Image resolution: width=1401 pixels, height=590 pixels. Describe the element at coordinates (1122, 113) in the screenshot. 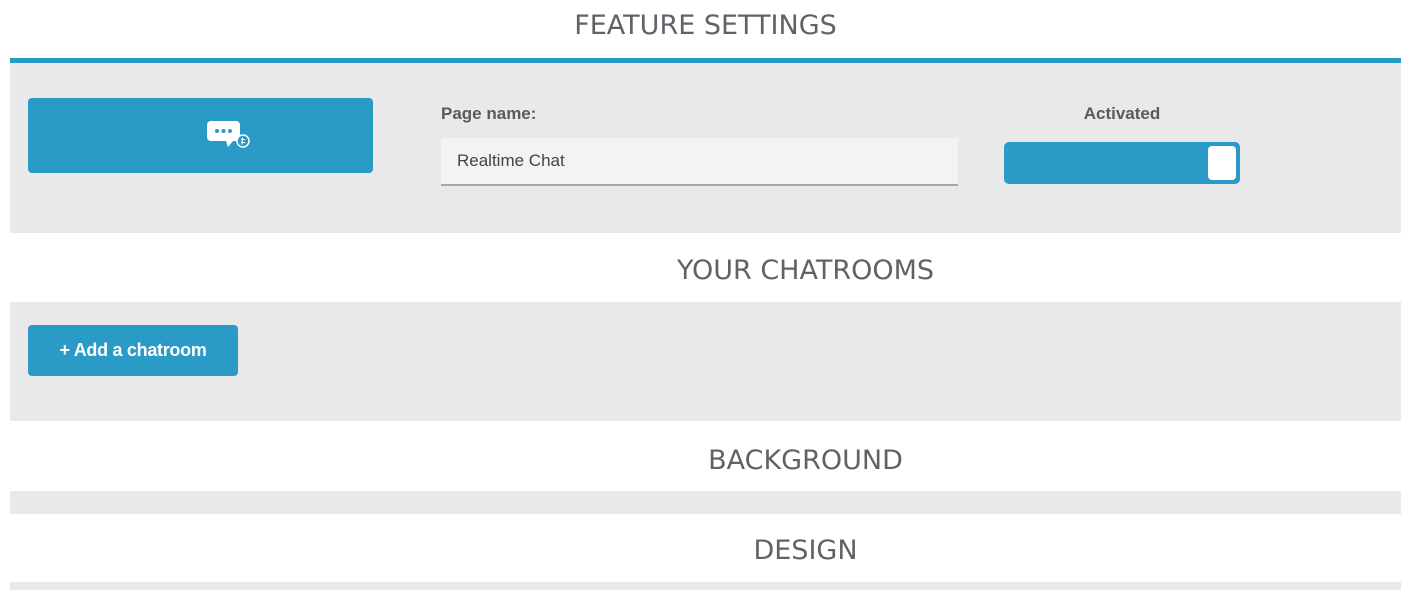

I see `activated-label: Activated` at that location.